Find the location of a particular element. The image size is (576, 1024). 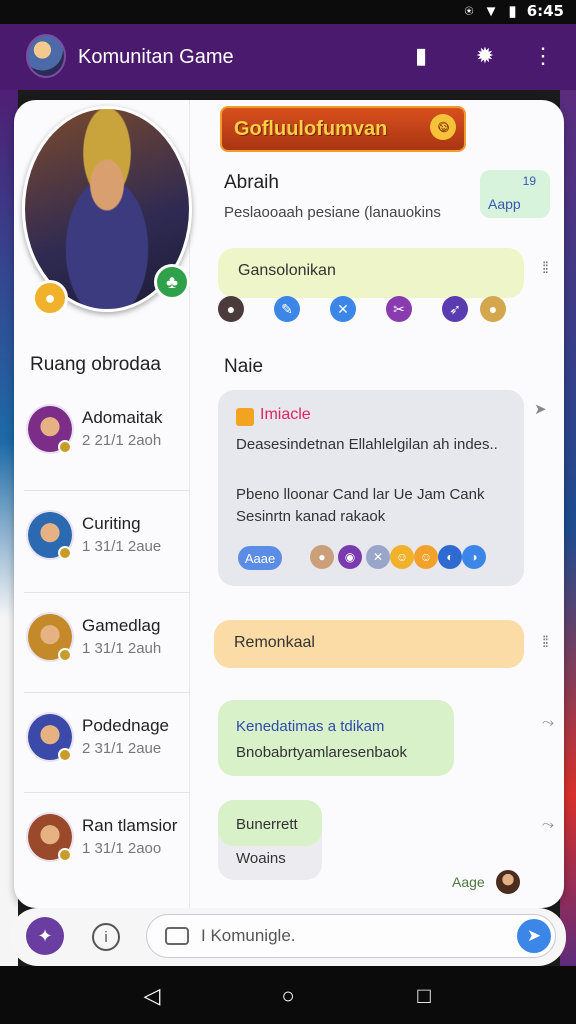

message-input is located at coordinates (351, 936).